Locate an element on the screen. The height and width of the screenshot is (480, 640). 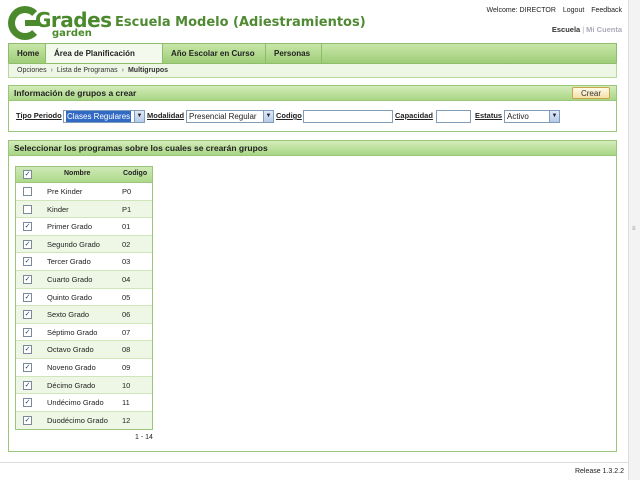
breadcrumb-opciones: Opciones is located at coordinates (32, 70).